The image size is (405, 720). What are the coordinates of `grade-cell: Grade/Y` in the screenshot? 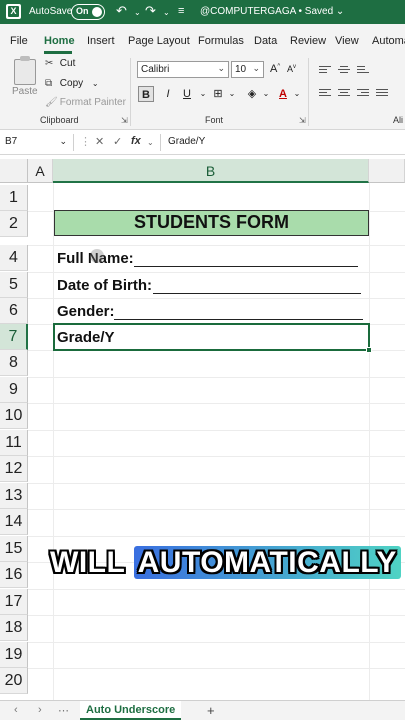 It's located at (86, 337).